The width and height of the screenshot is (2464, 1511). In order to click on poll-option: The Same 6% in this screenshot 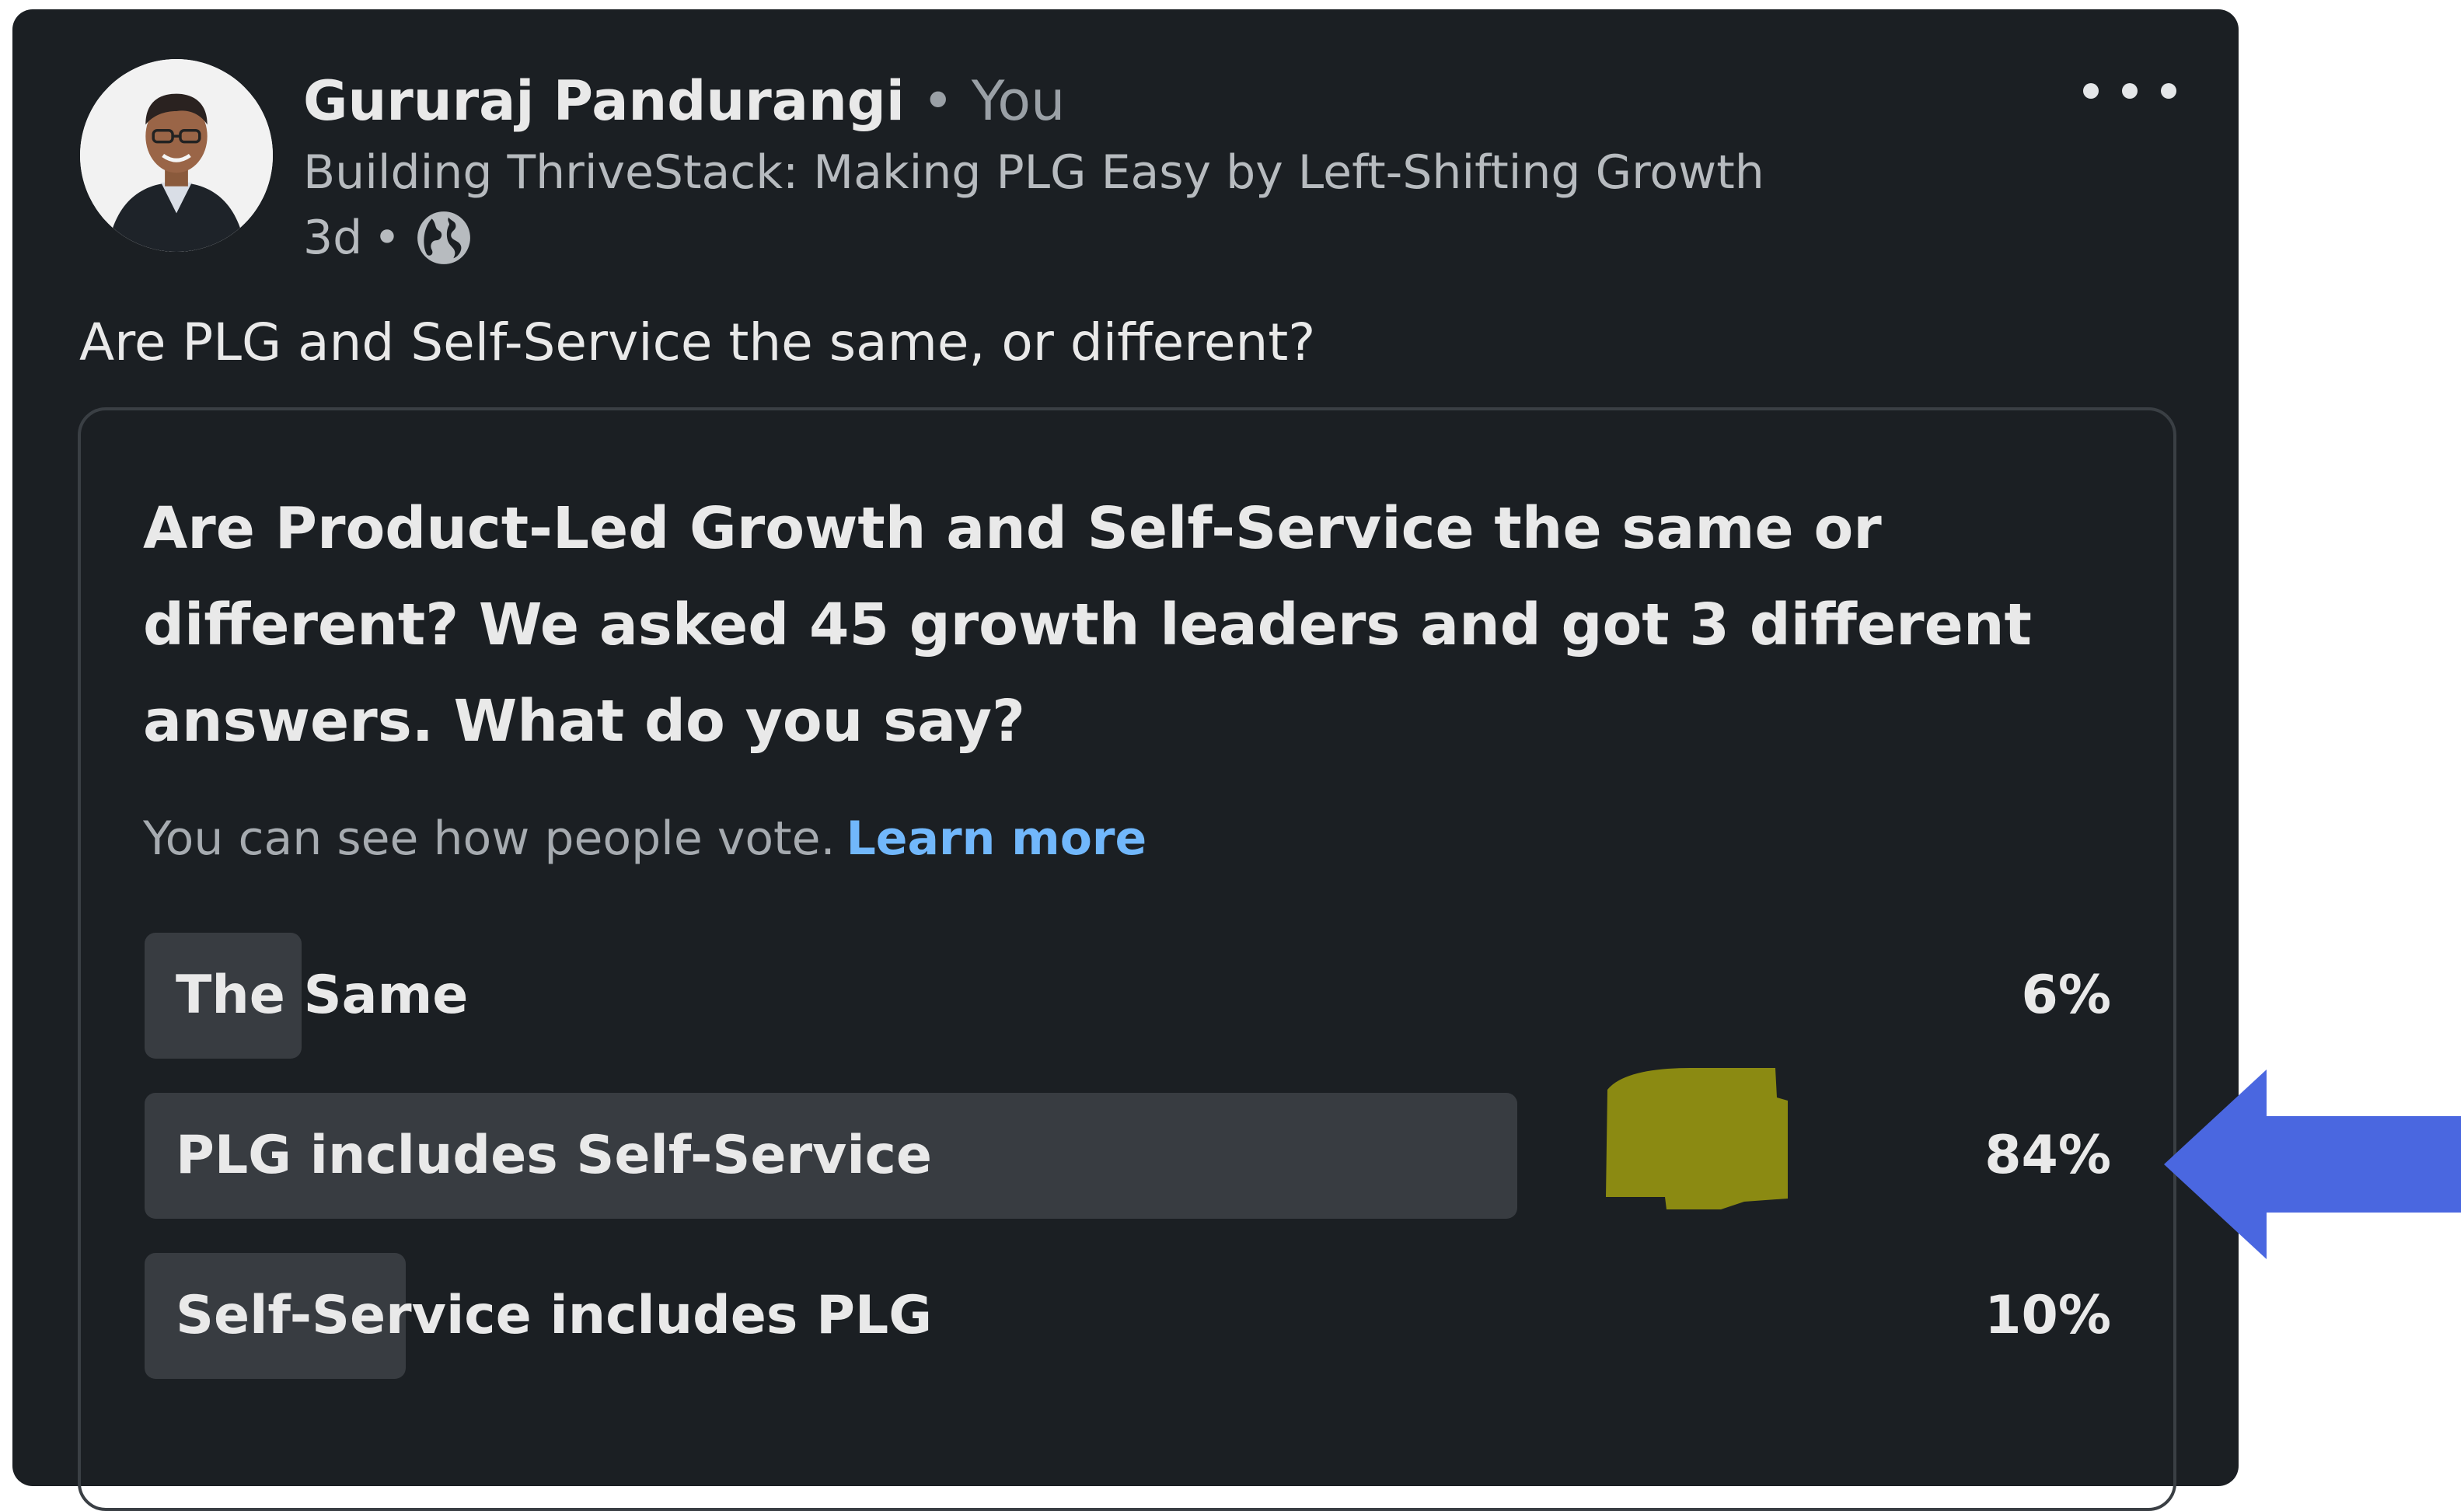, I will do `click(1128, 996)`.